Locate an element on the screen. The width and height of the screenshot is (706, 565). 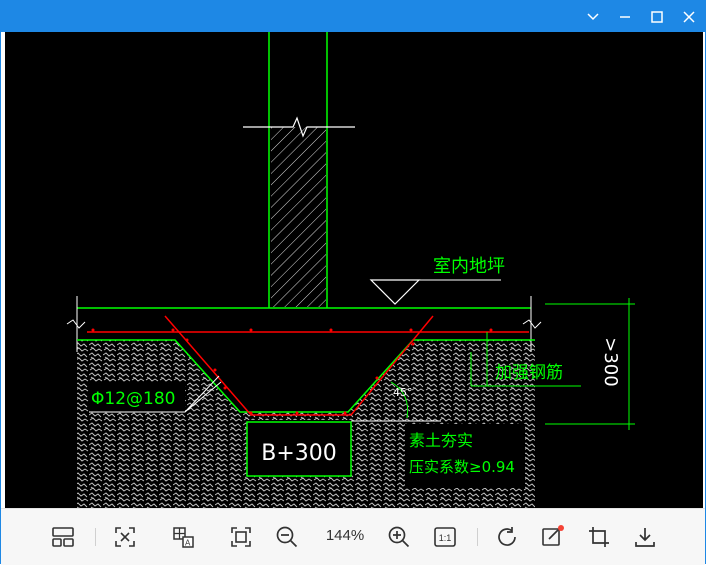
crop-button is located at coordinates (599, 537).